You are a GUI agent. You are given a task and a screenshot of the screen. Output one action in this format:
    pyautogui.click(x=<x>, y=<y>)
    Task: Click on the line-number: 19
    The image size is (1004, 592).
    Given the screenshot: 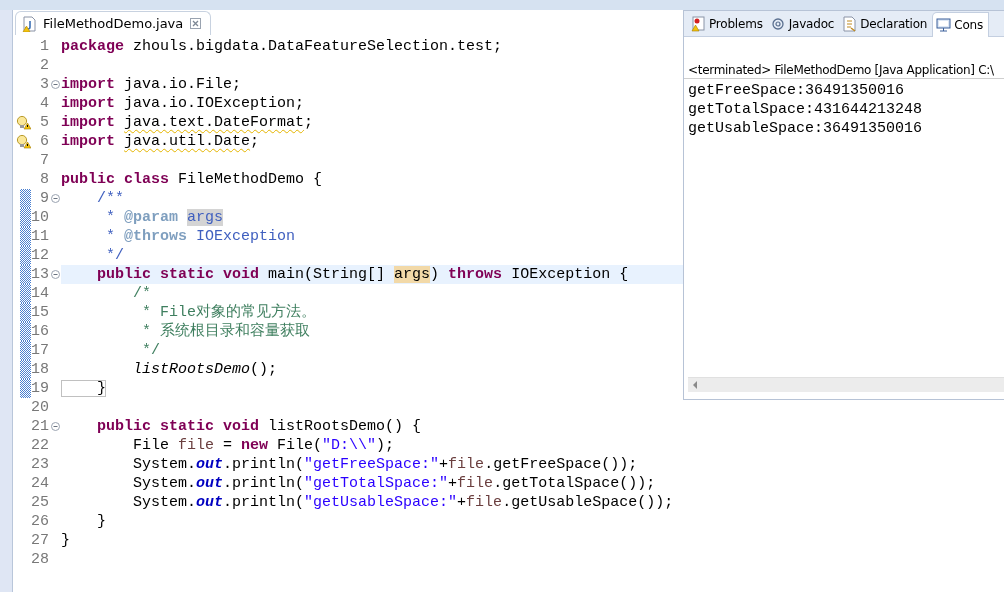 What is the action you would take?
    pyautogui.click(x=40, y=388)
    